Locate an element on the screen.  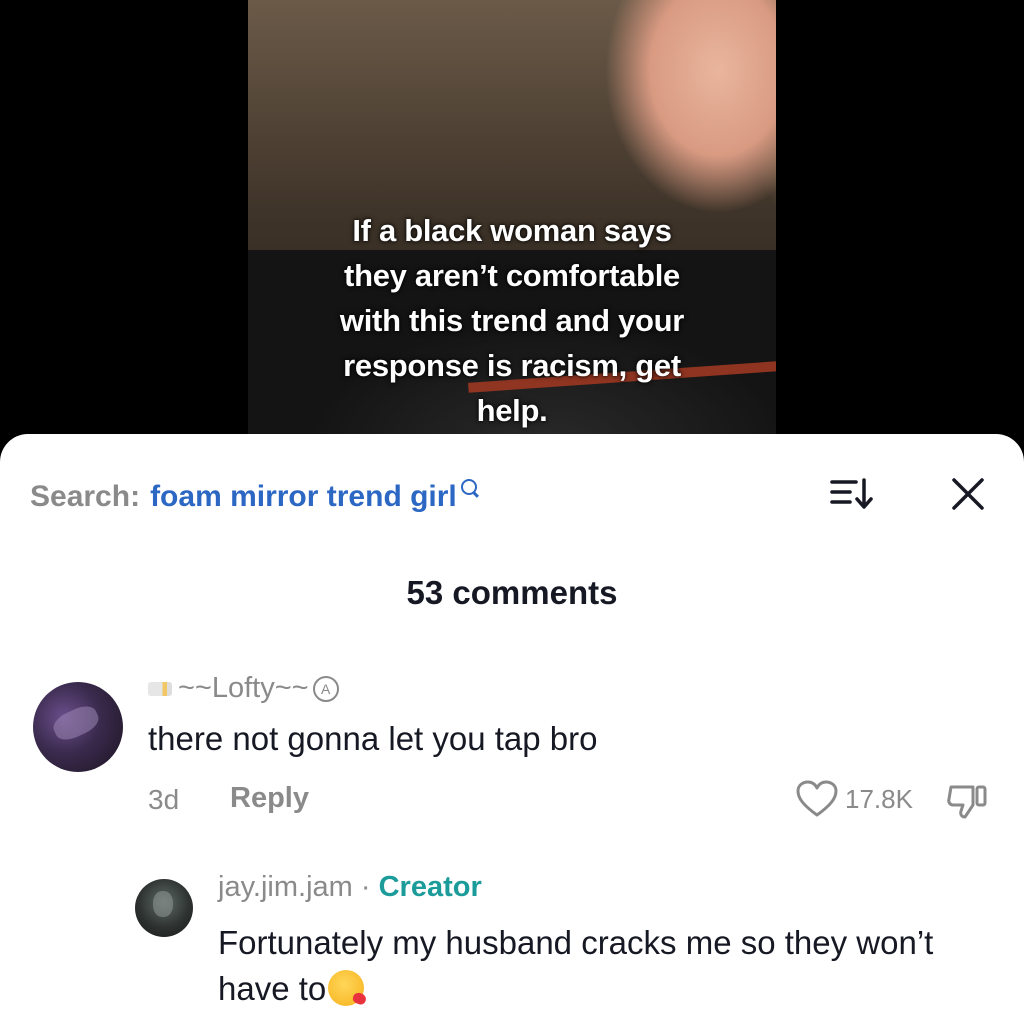
close-icon is located at coordinates (968, 494).